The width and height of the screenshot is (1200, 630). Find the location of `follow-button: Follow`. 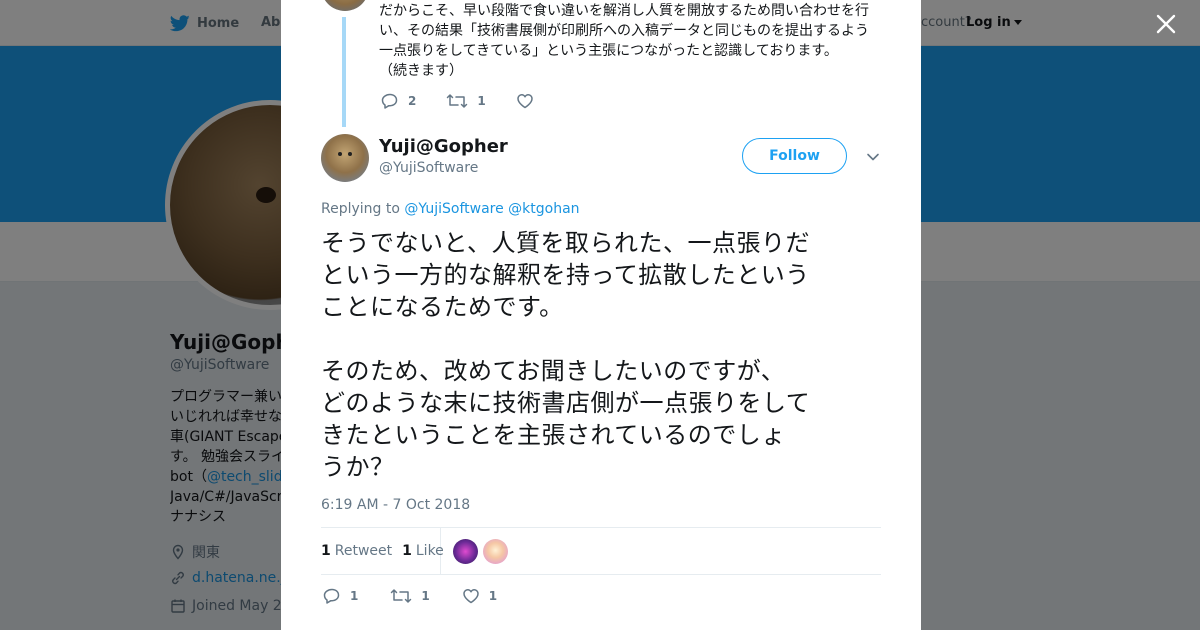

follow-button: Follow is located at coordinates (794, 156).